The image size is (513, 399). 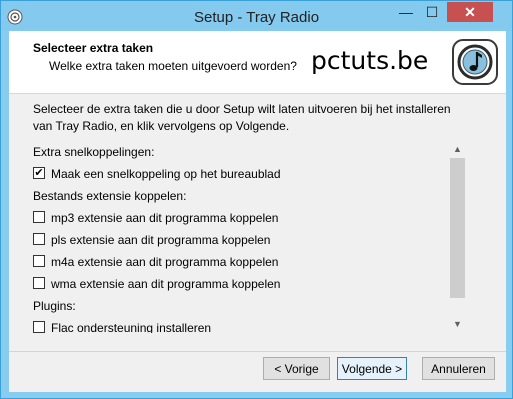 I want to click on task-label: Flac ondersteuning installeren, so click(x=131, y=327).